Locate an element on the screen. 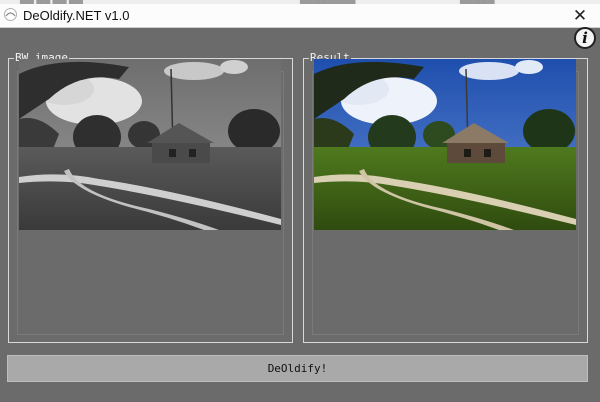 The width and height of the screenshot is (600, 402). info-icon: i is located at coordinates (585, 38).